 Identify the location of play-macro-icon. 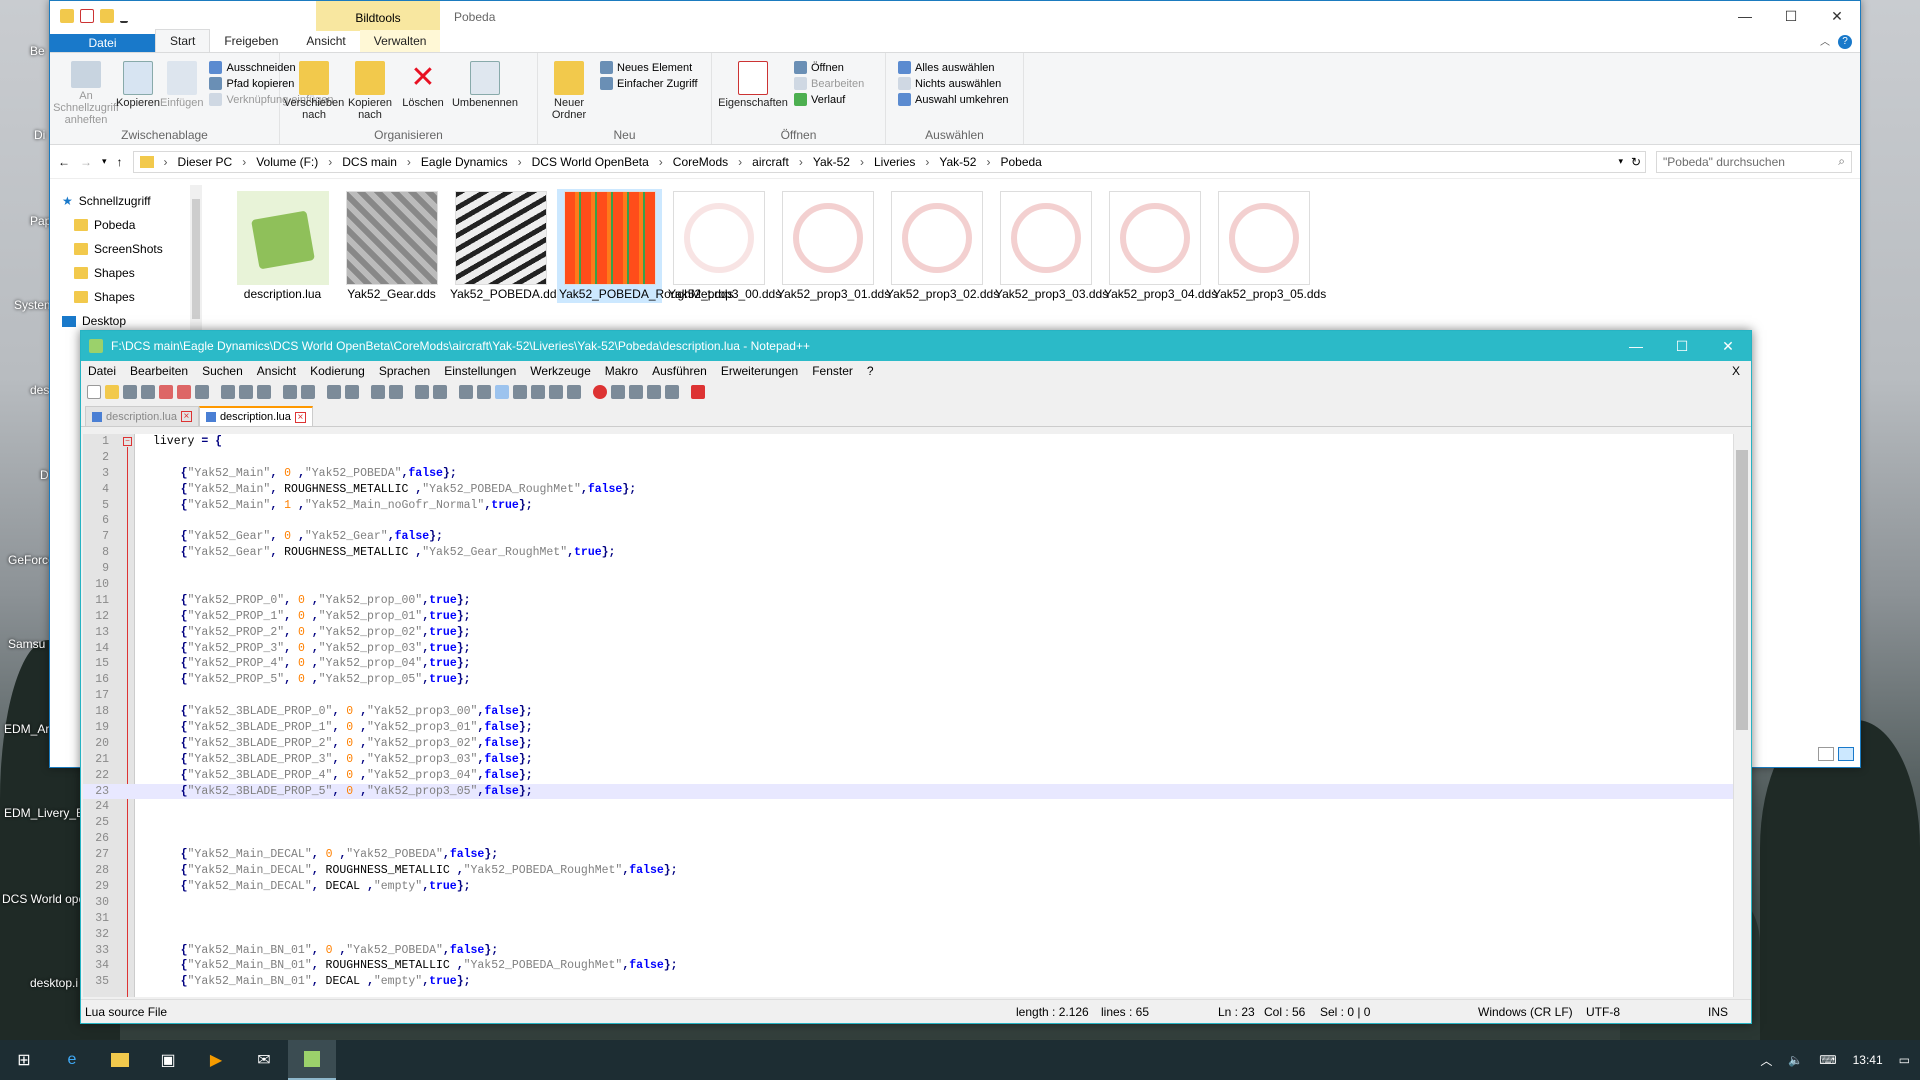
(636, 392).